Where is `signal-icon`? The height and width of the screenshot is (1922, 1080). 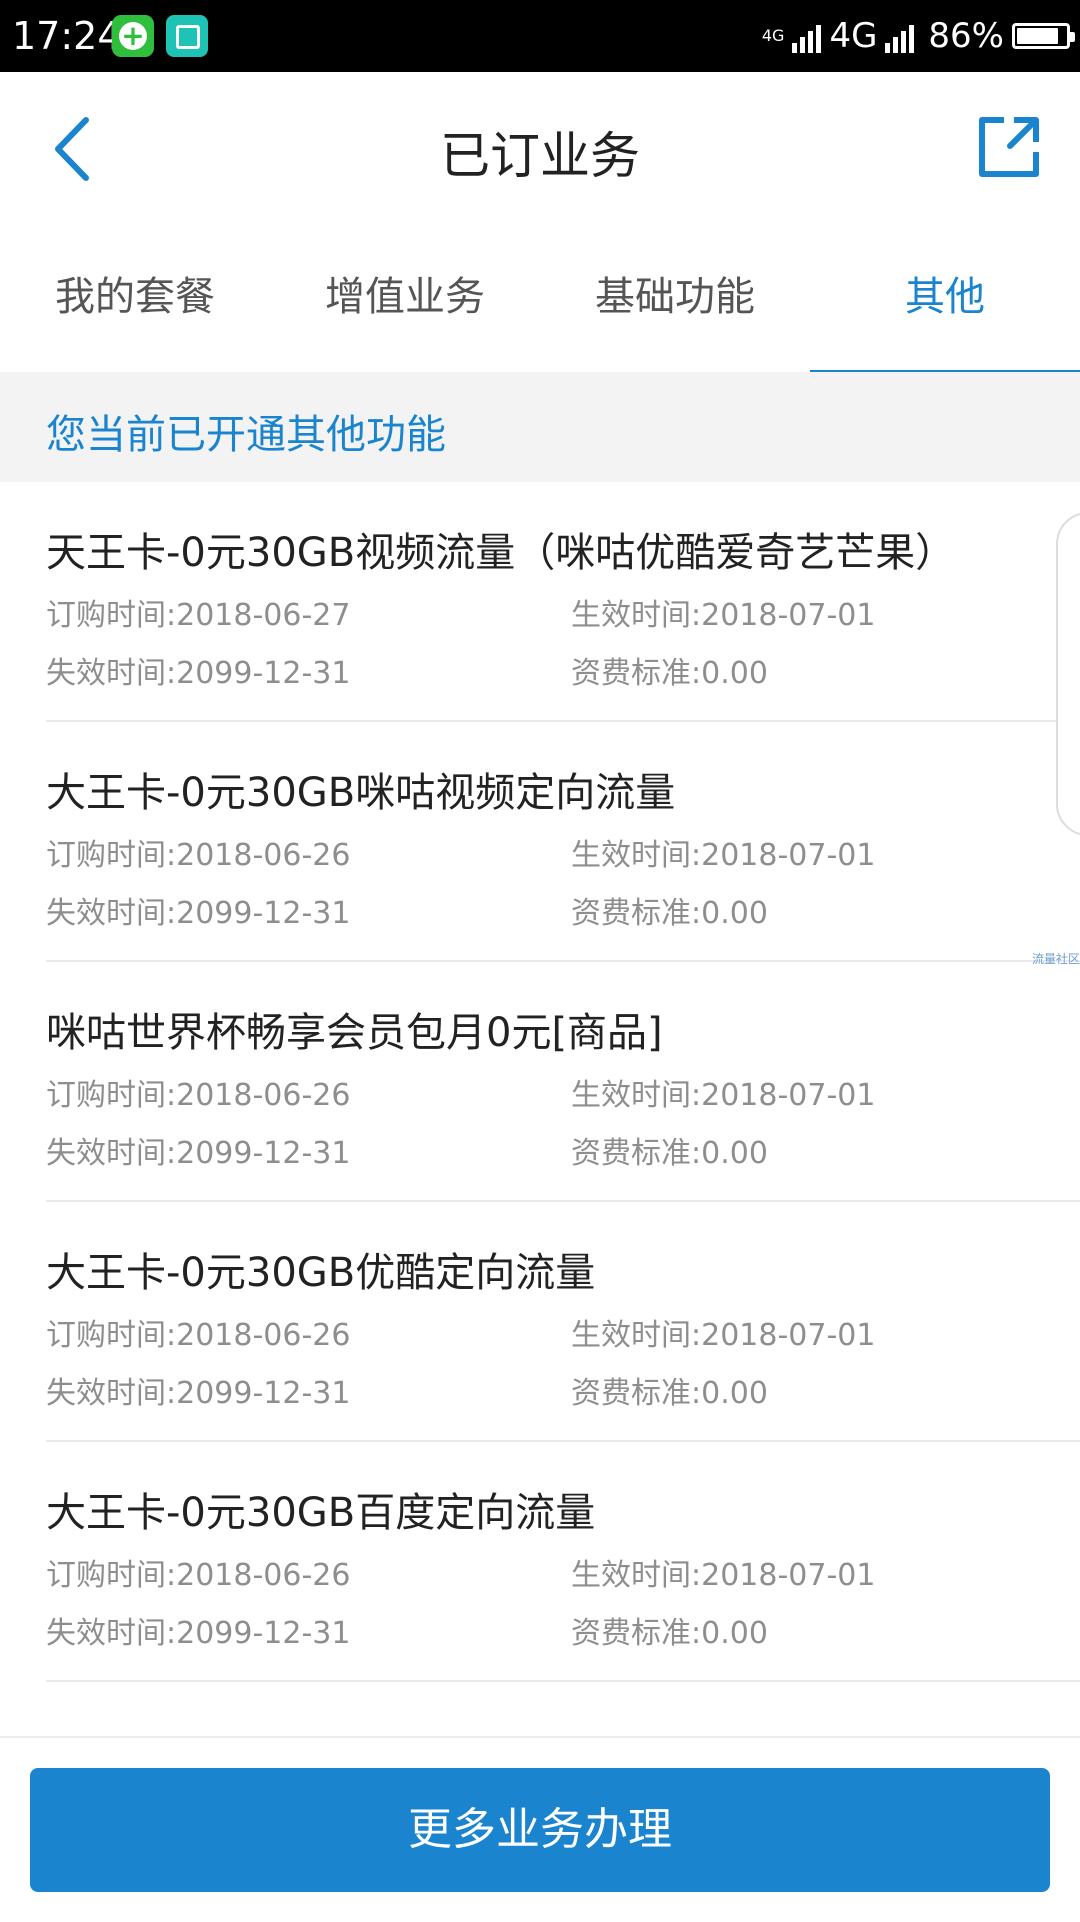 signal-icon is located at coordinates (807, 36).